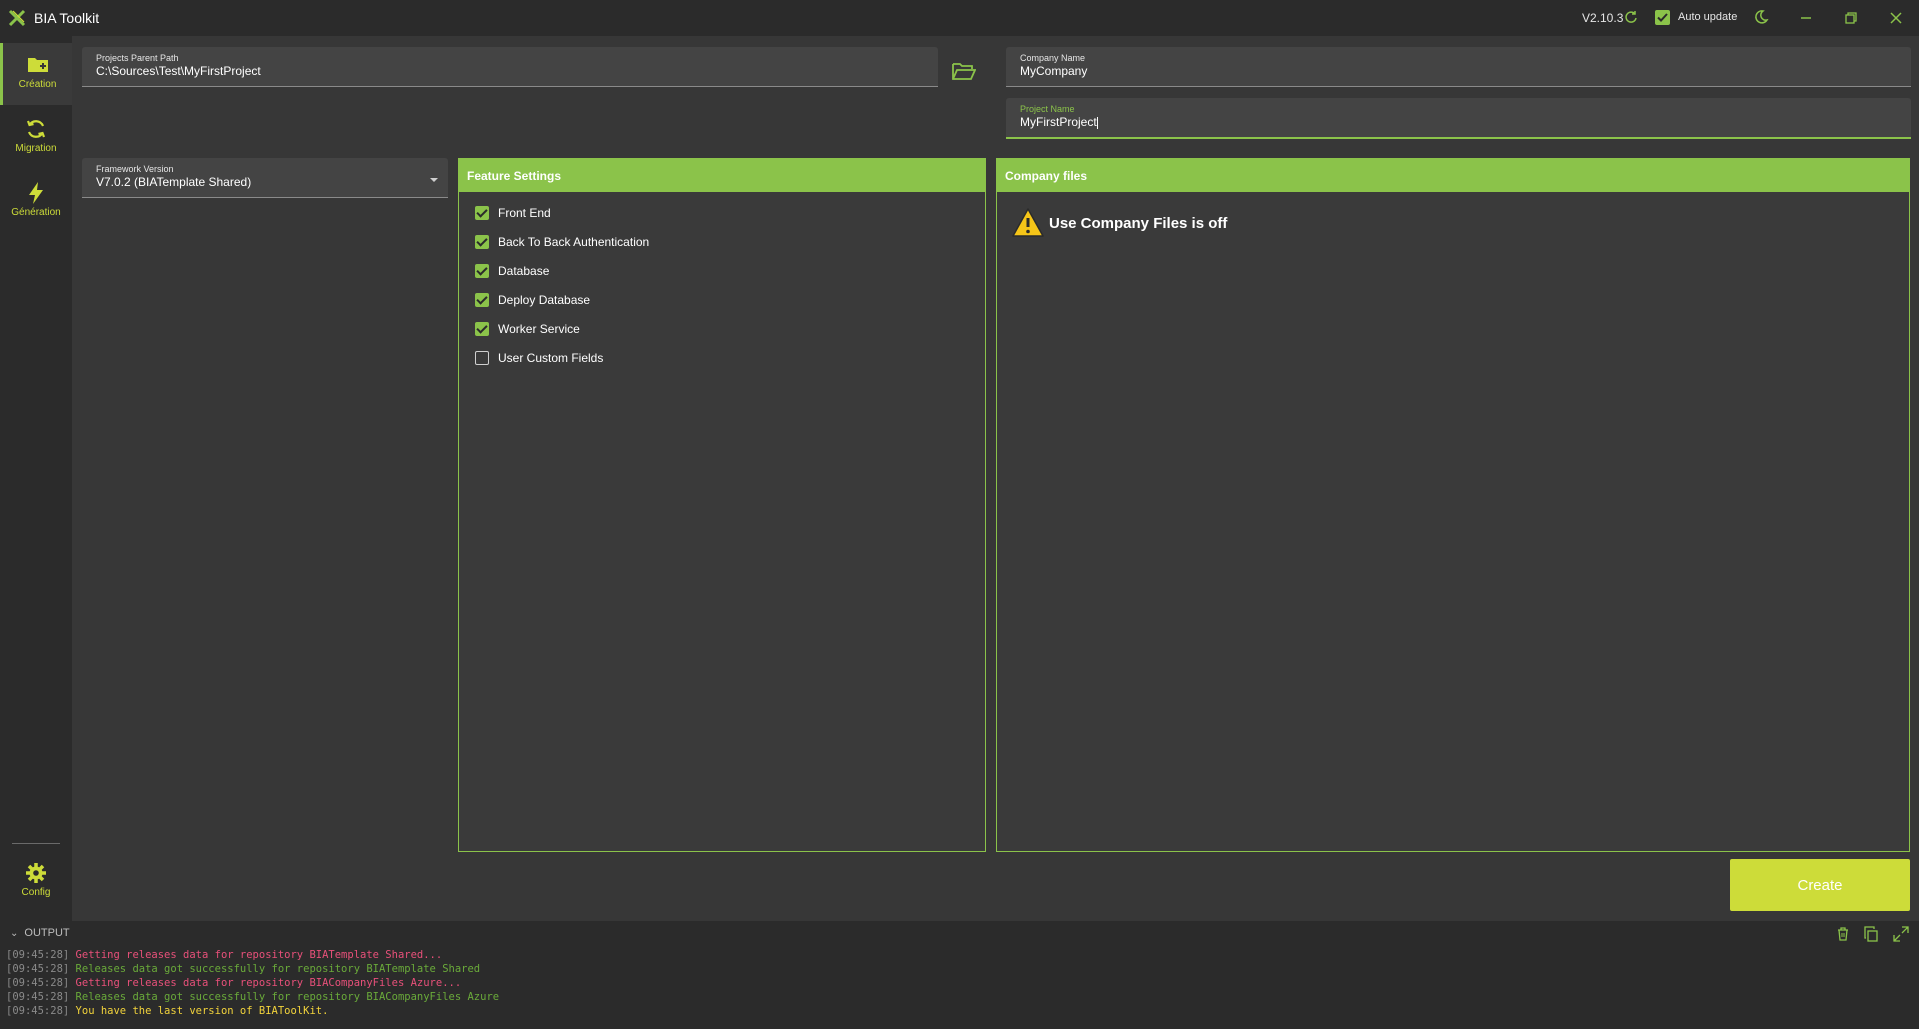  I want to click on folder-plus-icon, so click(37, 65).